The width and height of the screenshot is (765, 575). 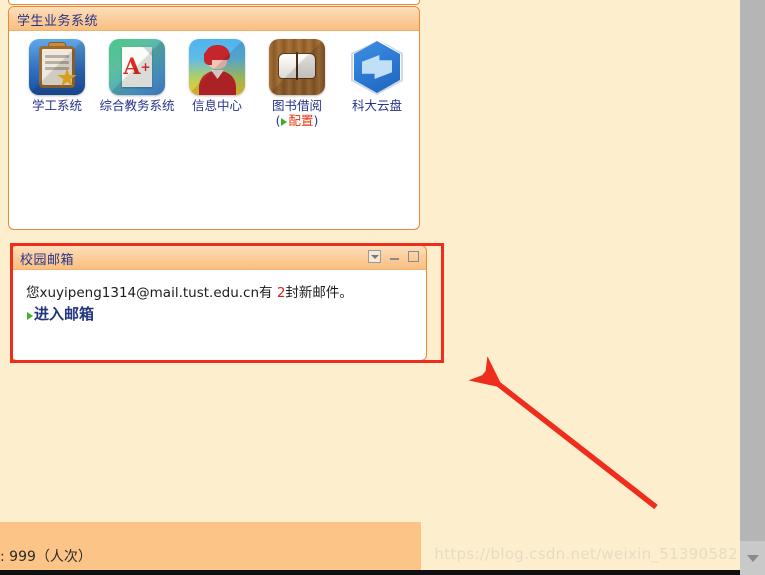 What do you see at coordinates (319, 293) in the screenshot?
I see `mail-message-suffix: 封新邮件。` at bounding box center [319, 293].